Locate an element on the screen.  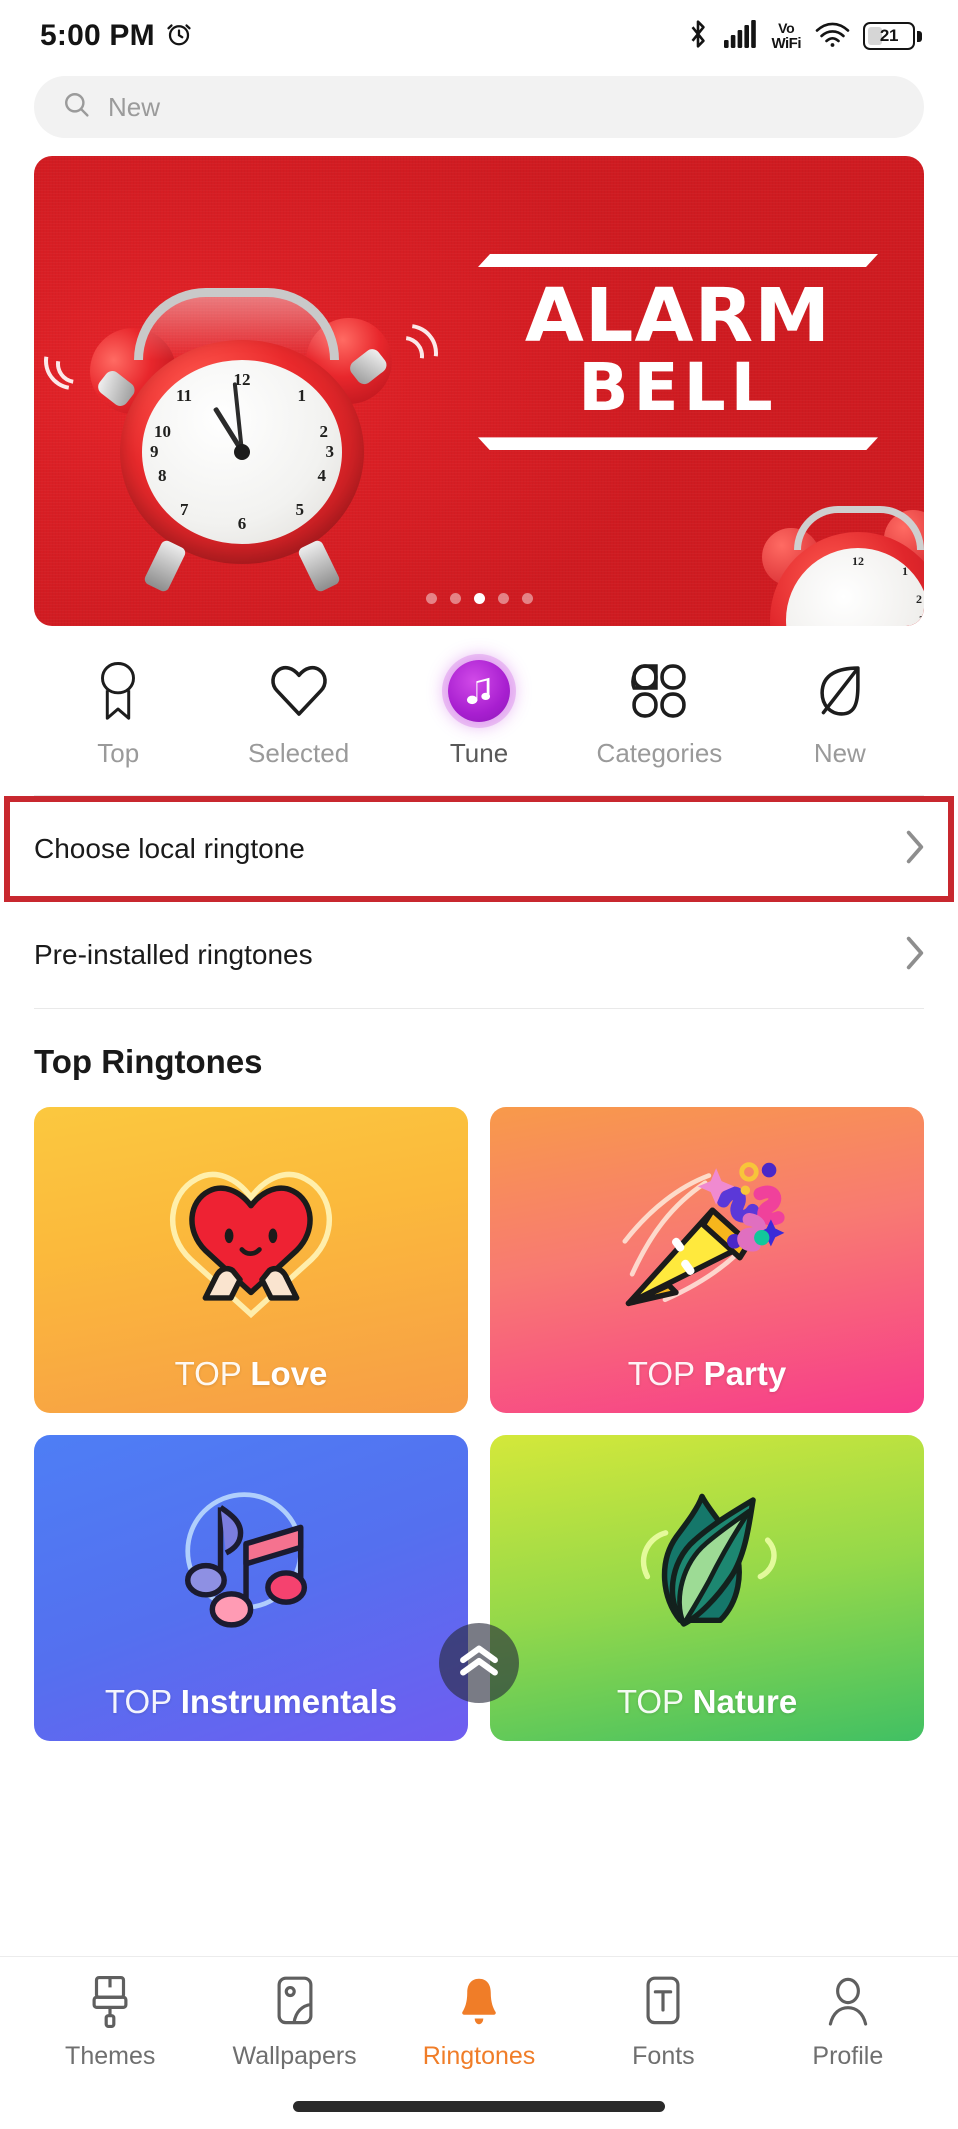
ringtone-card-label: TOP Instrumentals is located at coordinates (251, 1712).